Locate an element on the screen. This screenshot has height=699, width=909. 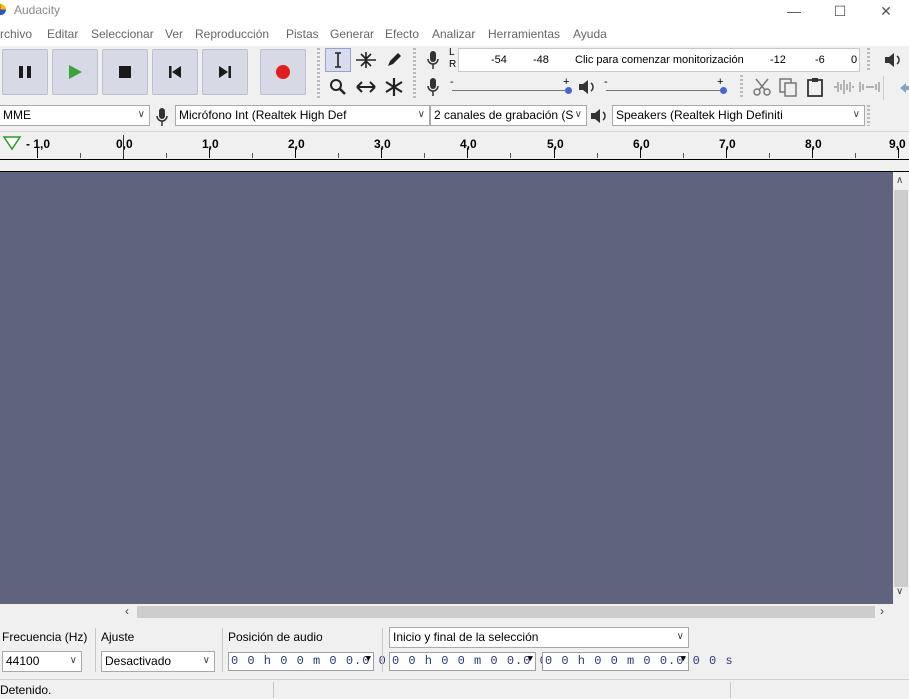
recording-device-select: Micrófono Int (Realtek High Def ∨ is located at coordinates (302, 115).